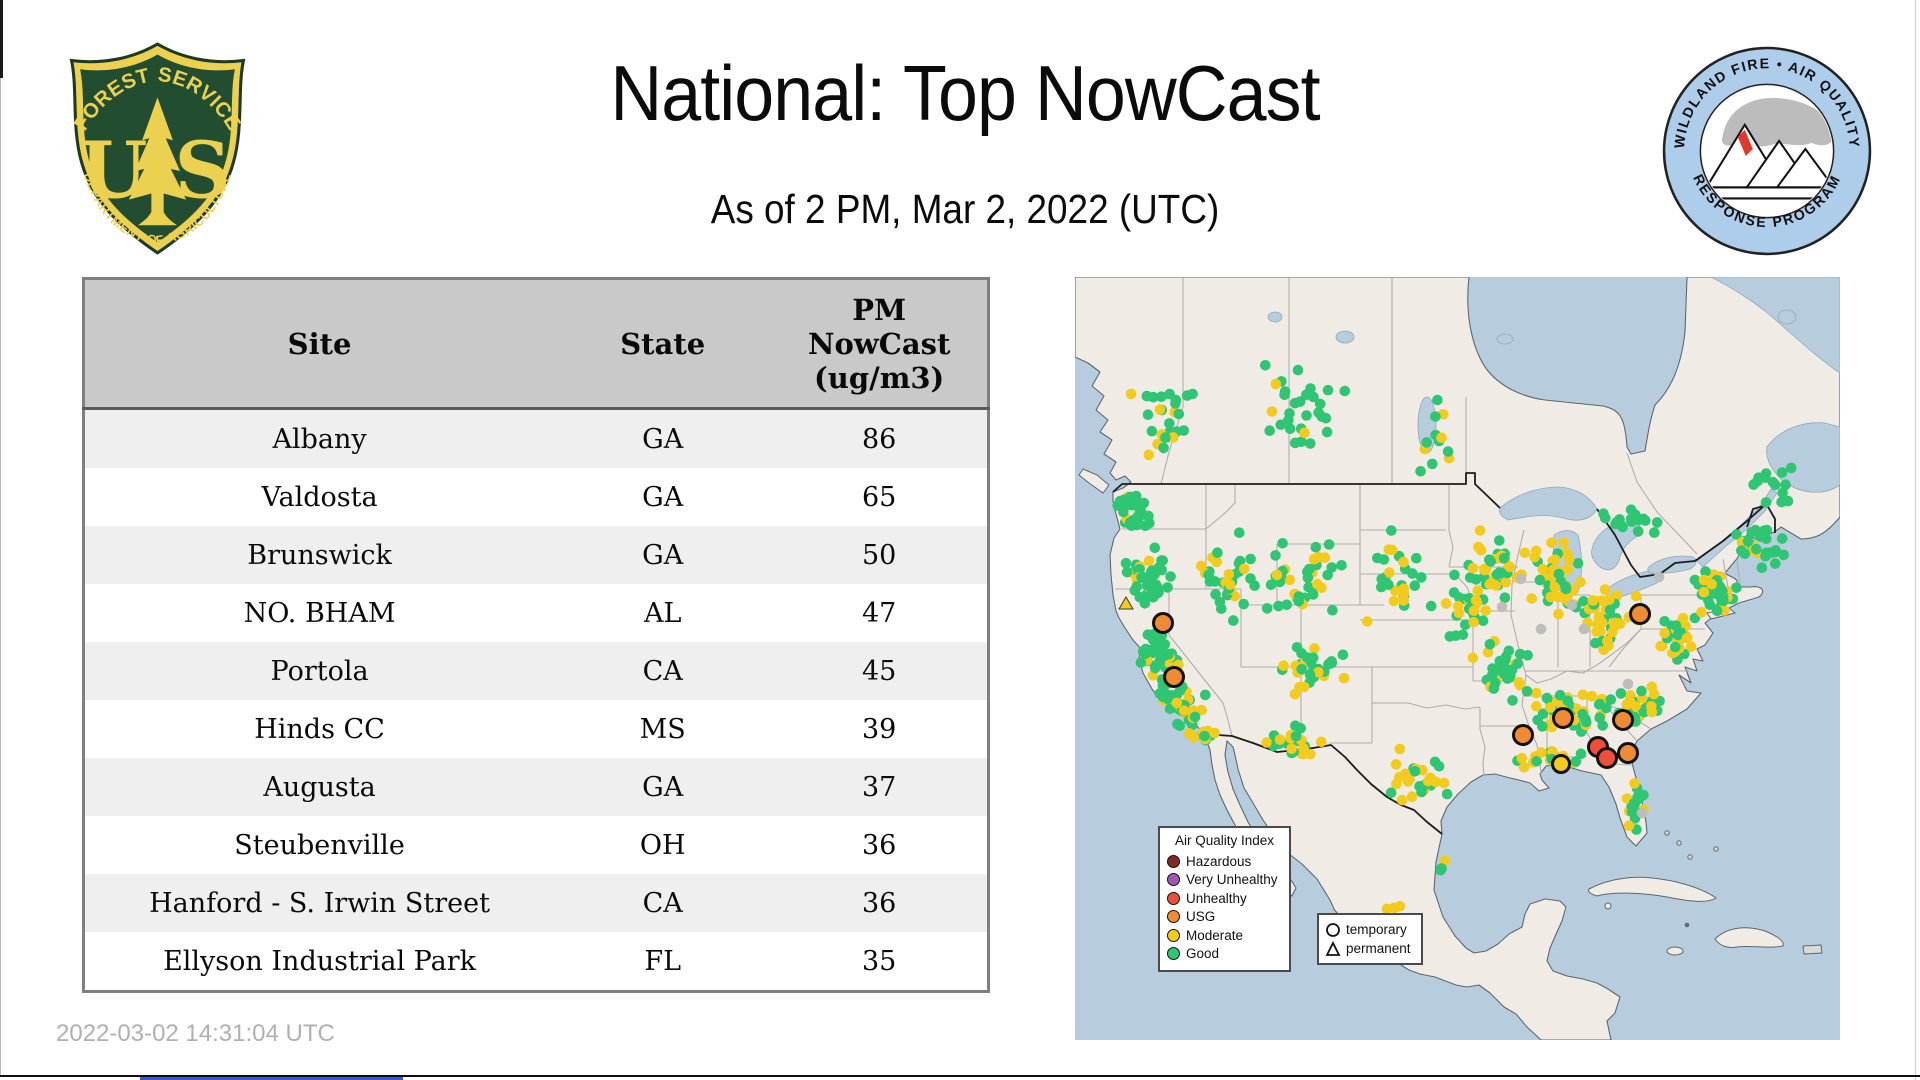 The height and width of the screenshot is (1080, 1920). I want to click on value-cell: 35, so click(880, 962).